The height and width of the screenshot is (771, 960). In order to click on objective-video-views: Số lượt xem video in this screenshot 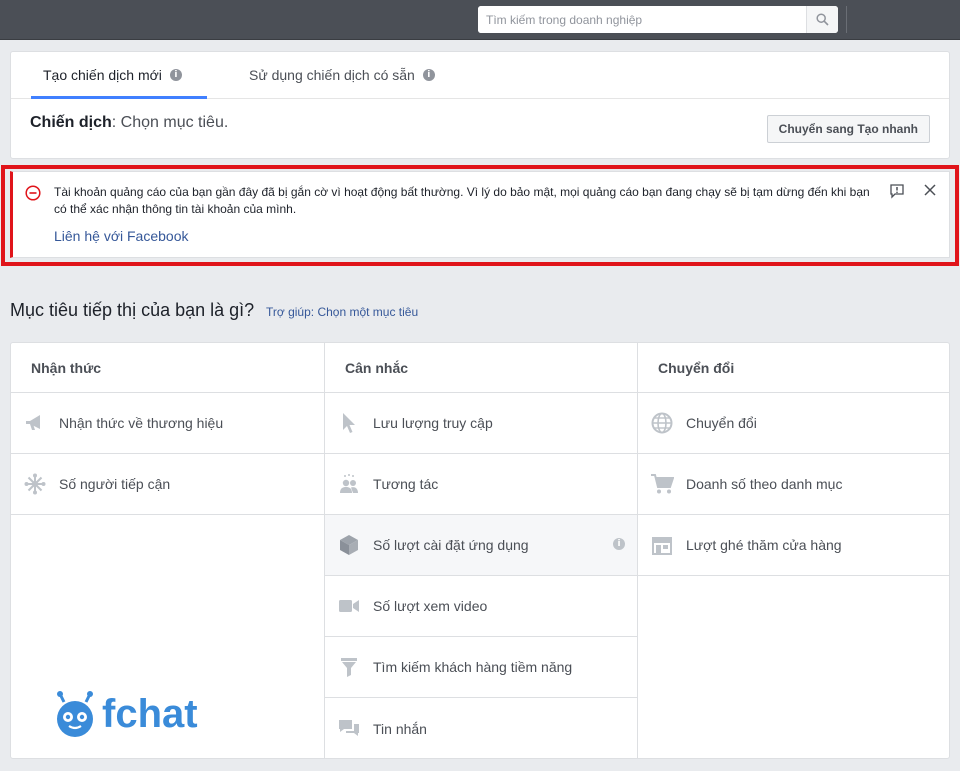, I will do `click(481, 606)`.